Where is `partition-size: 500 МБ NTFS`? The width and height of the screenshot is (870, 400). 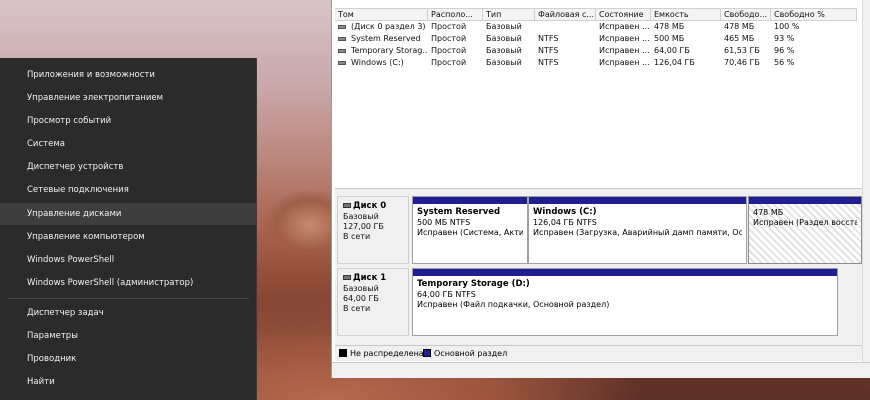 partition-size: 500 МБ NTFS is located at coordinates (444, 222).